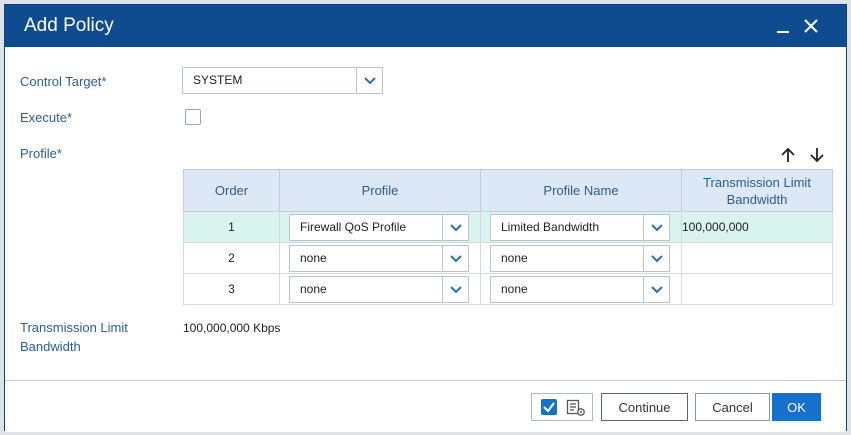  I want to click on table-row: 2 none none, so click(508, 258).